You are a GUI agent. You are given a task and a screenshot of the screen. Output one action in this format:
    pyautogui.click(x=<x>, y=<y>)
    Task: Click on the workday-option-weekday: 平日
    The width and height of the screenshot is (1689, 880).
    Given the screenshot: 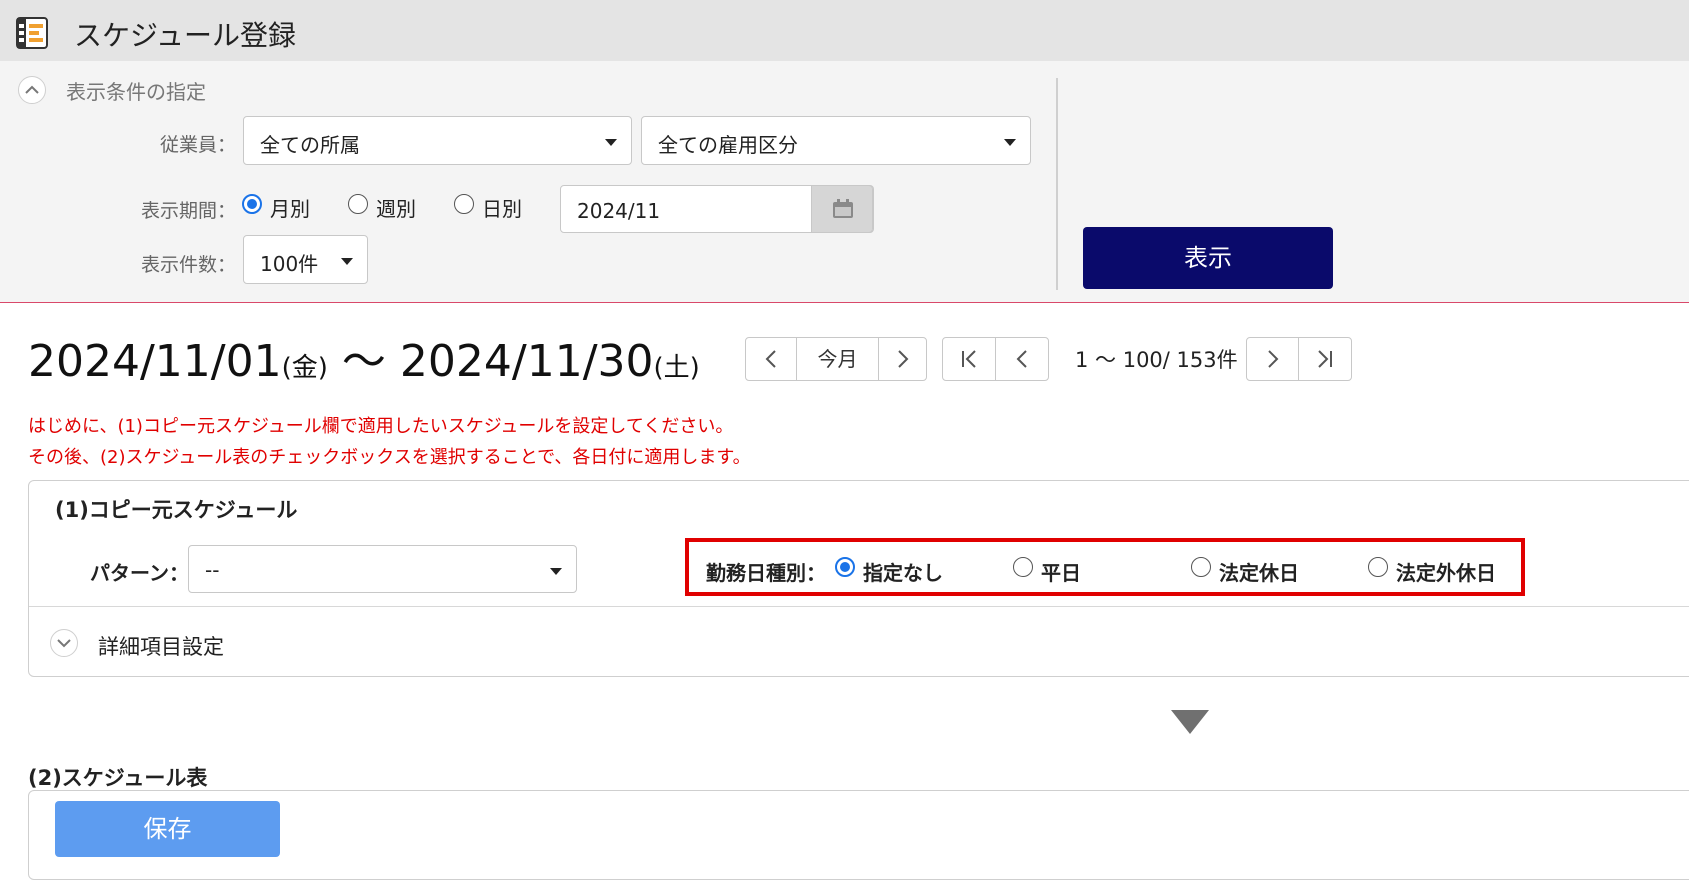 What is the action you would take?
    pyautogui.click(x=1061, y=571)
    